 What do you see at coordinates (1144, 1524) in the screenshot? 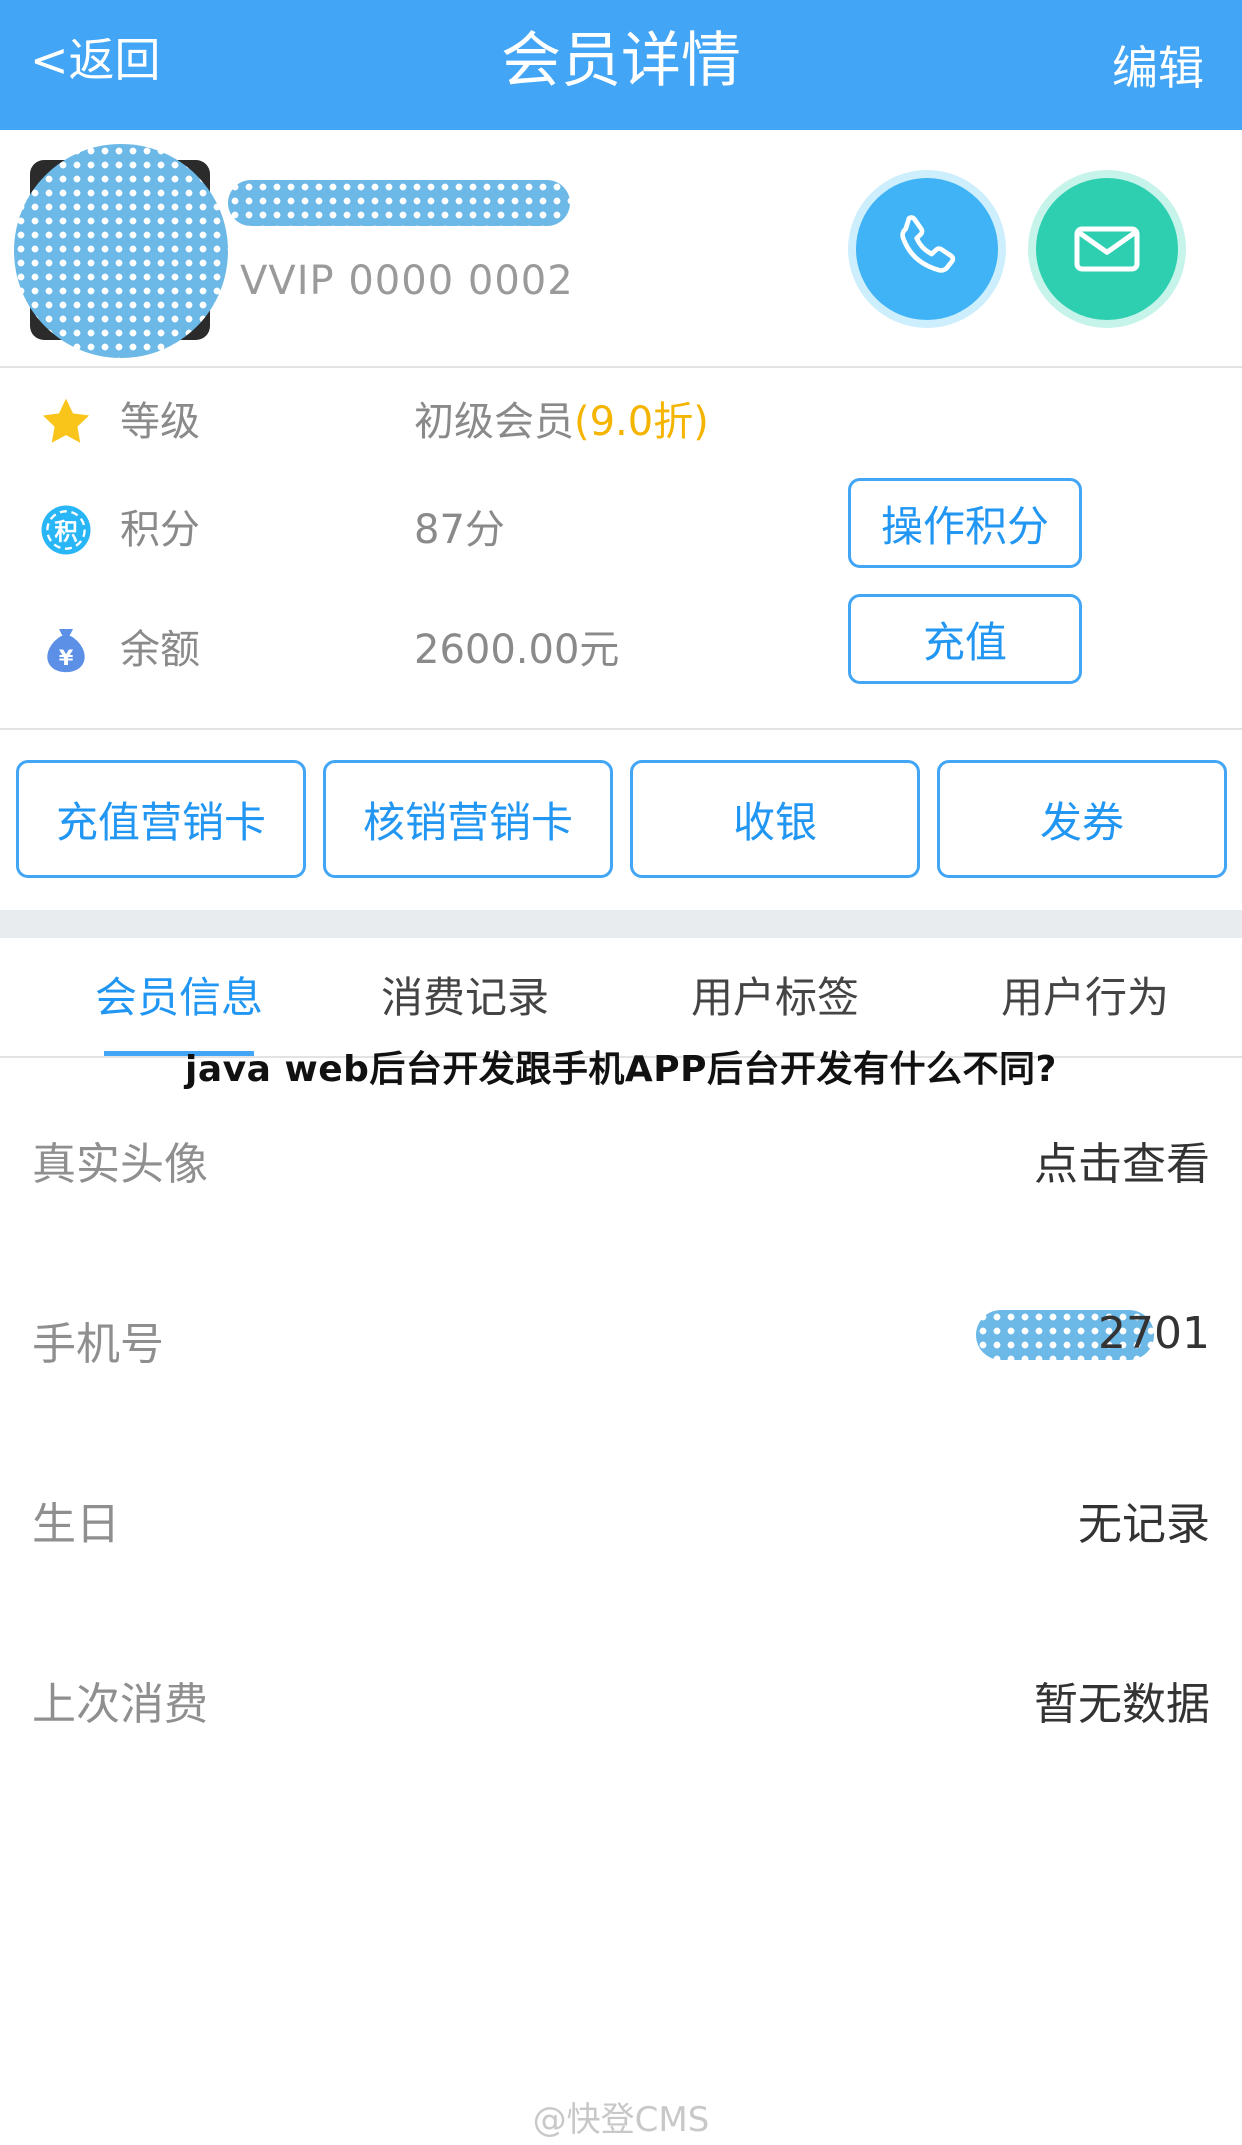
I see `detail-value: 无记录` at bounding box center [1144, 1524].